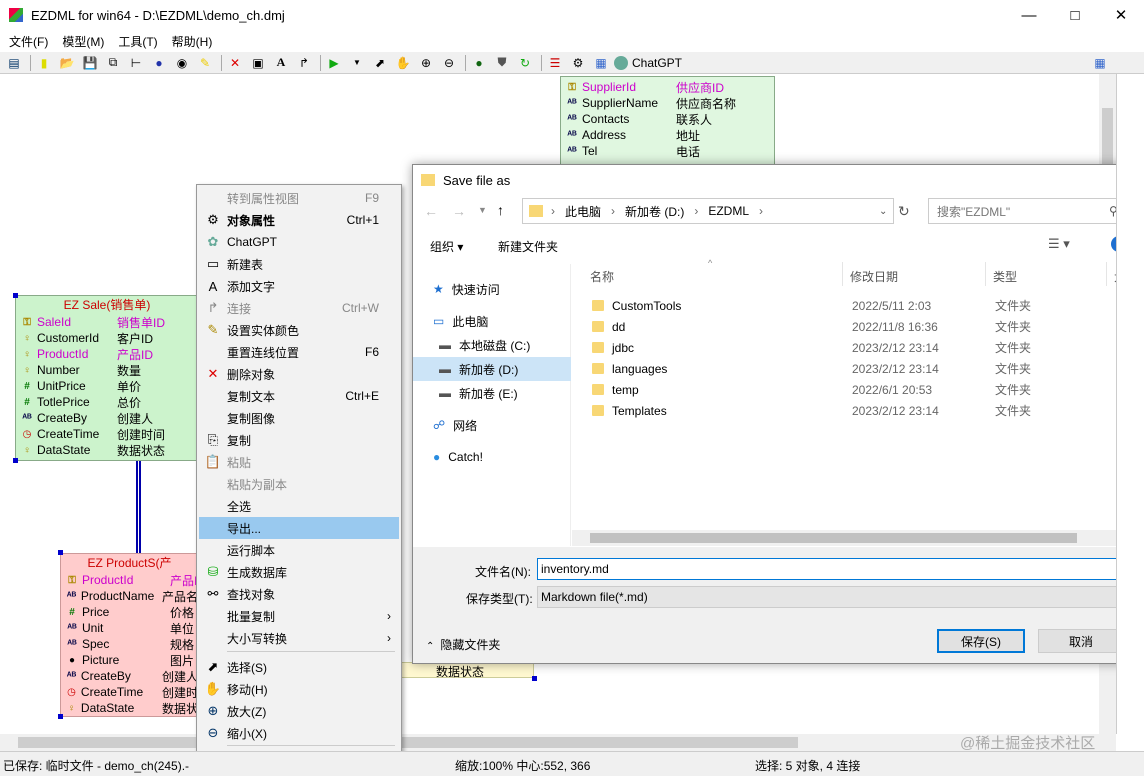 The width and height of the screenshot is (1144, 776). What do you see at coordinates (648, 62) in the screenshot?
I see `chatgpt-button: ChatGPT` at bounding box center [648, 62].